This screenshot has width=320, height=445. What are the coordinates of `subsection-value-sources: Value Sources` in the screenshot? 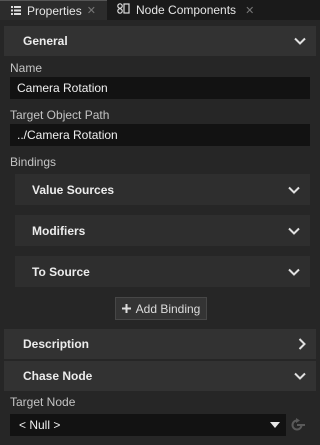 It's located at (162, 189).